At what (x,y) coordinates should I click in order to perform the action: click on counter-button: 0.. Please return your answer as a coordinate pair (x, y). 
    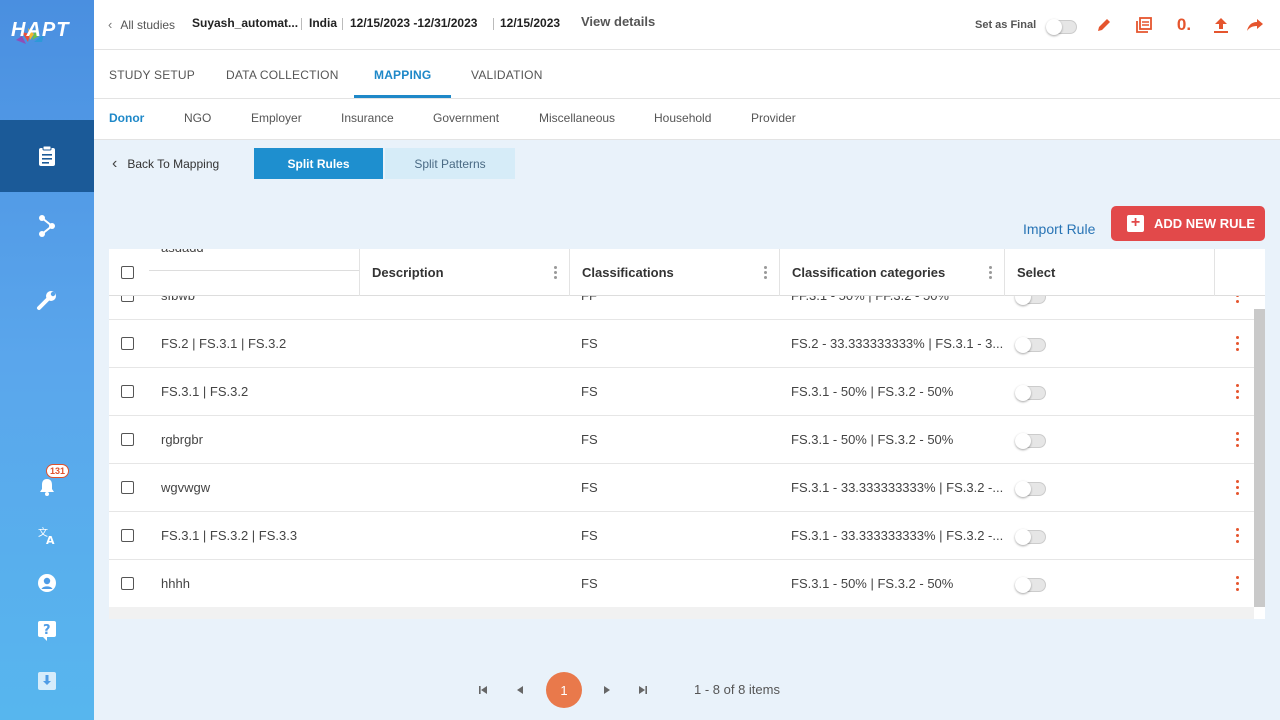
    Looking at the image, I should click on (1184, 25).